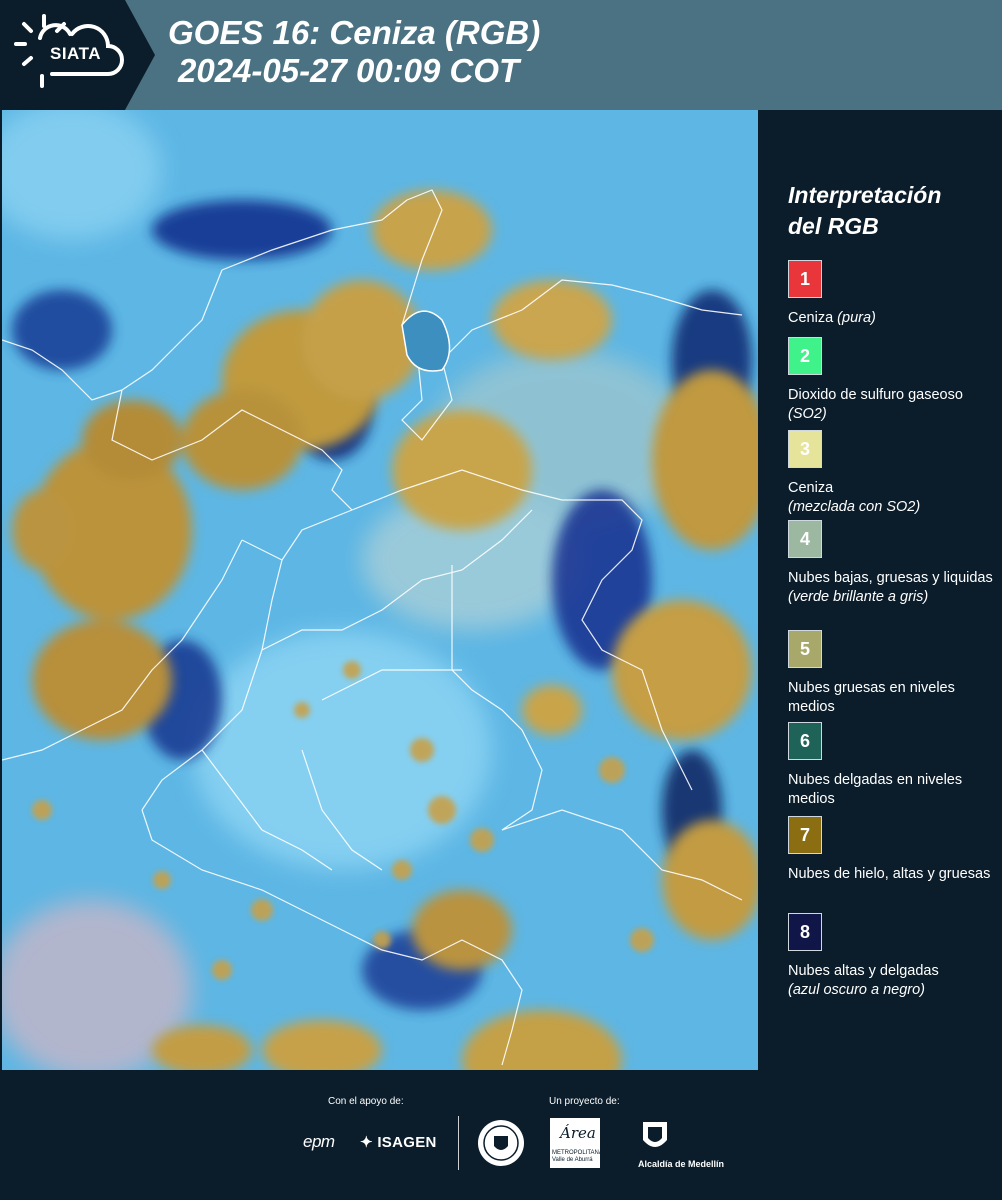 The height and width of the screenshot is (1200, 1002). What do you see at coordinates (349, 70) in the screenshot?
I see `title-timestamp: 2024-05-27 00:09 COT` at bounding box center [349, 70].